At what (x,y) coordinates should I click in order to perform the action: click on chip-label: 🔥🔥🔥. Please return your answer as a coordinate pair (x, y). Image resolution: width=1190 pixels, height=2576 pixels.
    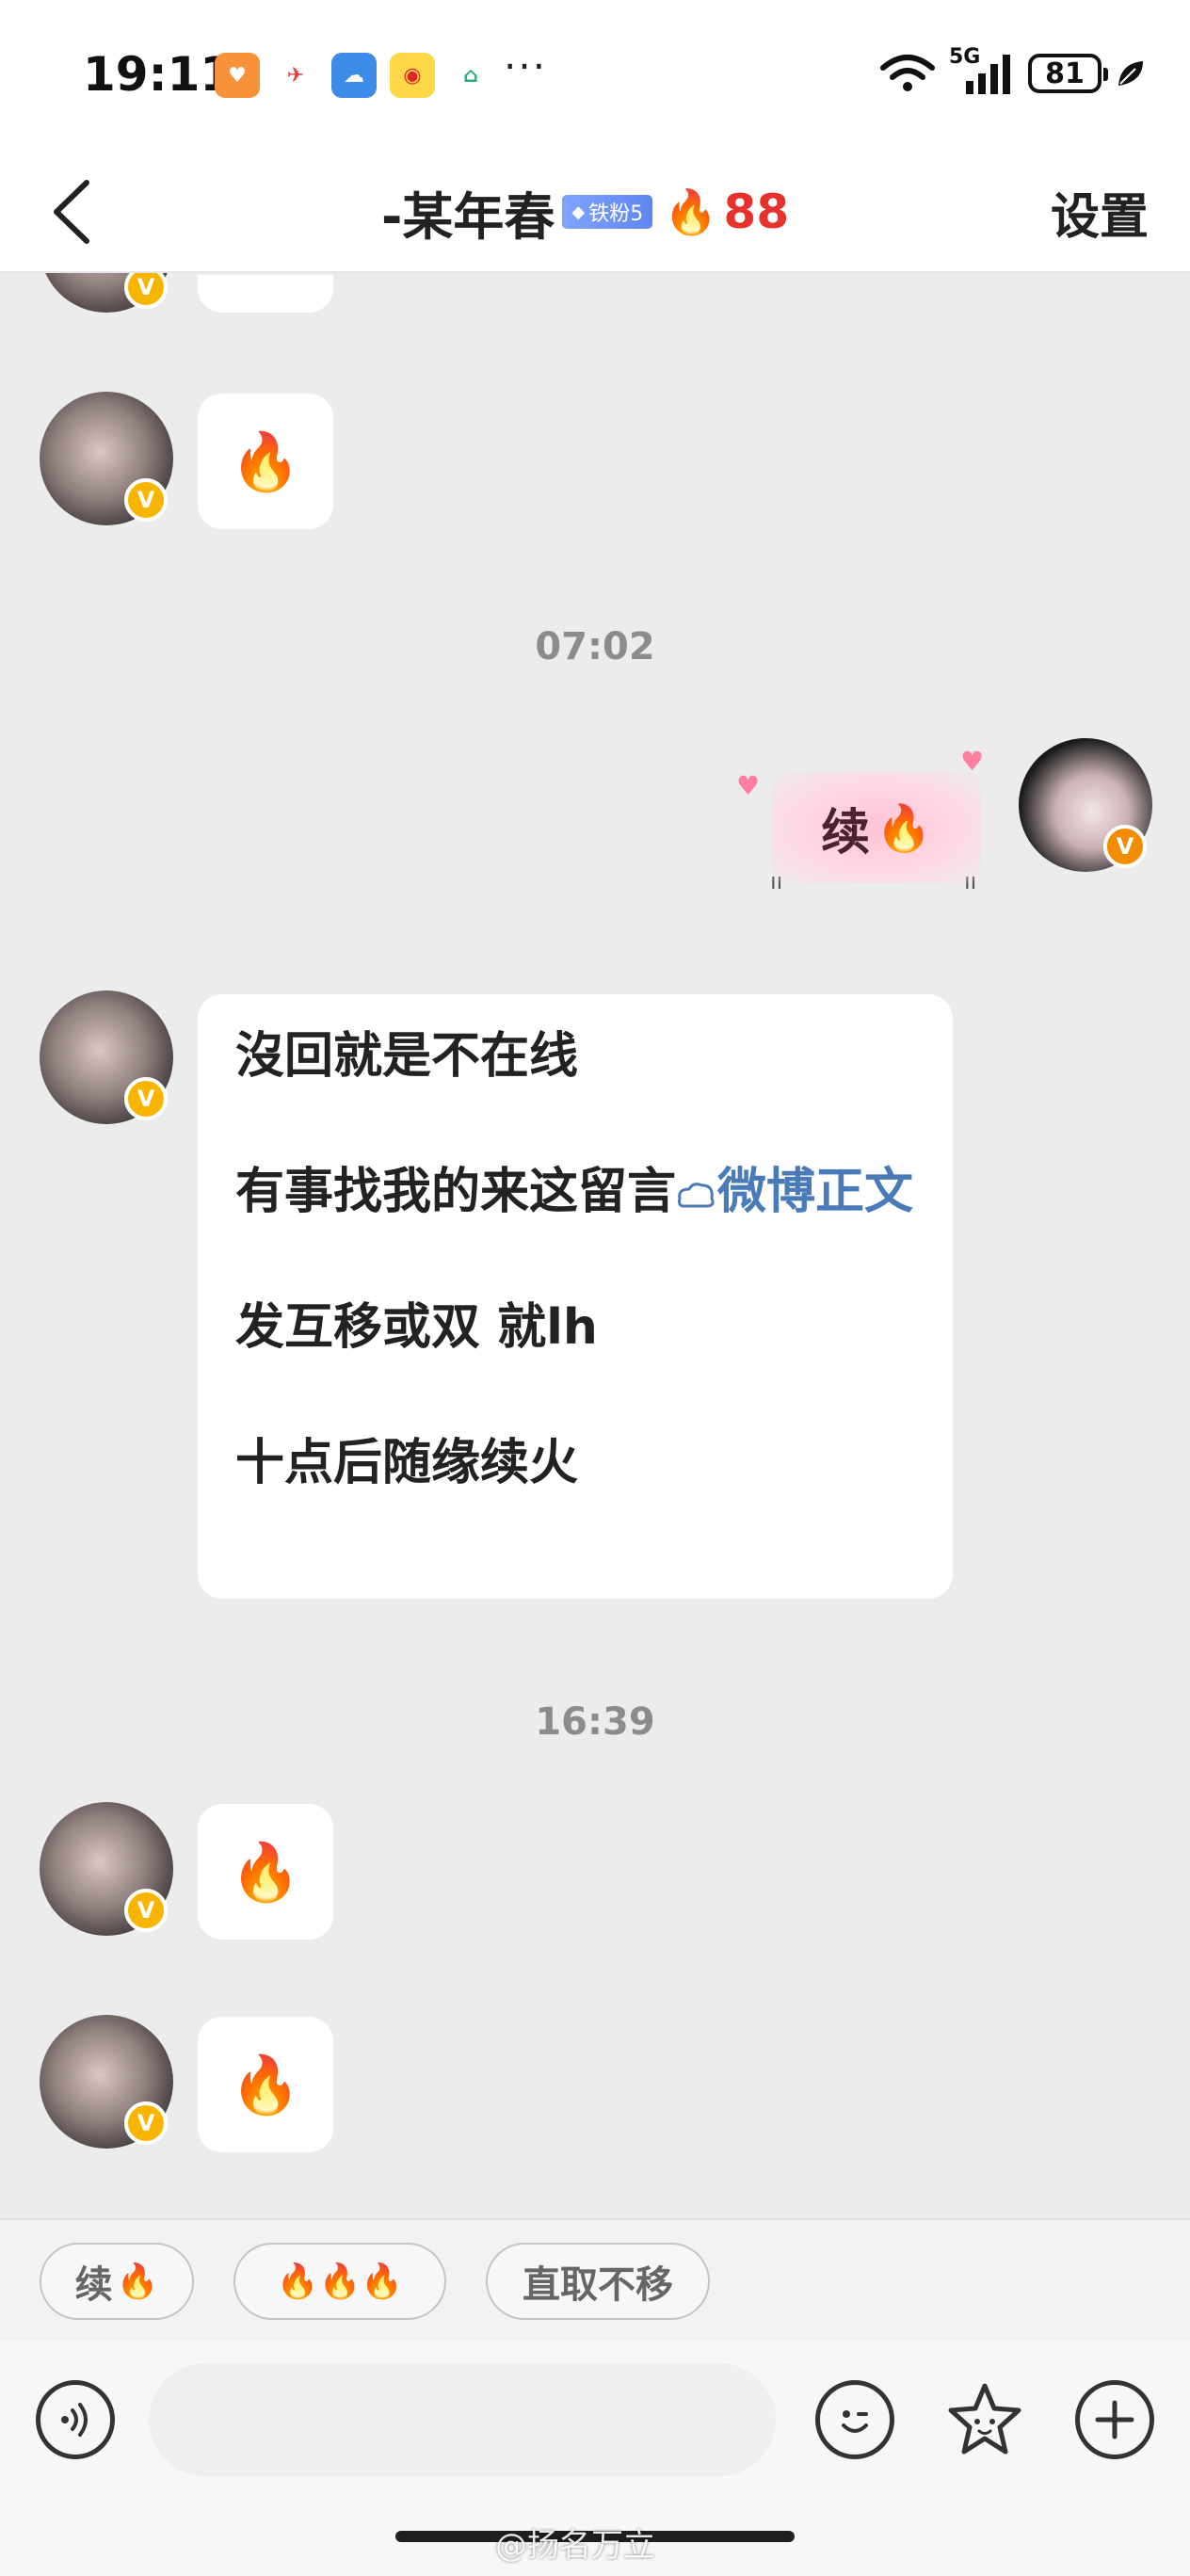
    Looking at the image, I should click on (340, 2281).